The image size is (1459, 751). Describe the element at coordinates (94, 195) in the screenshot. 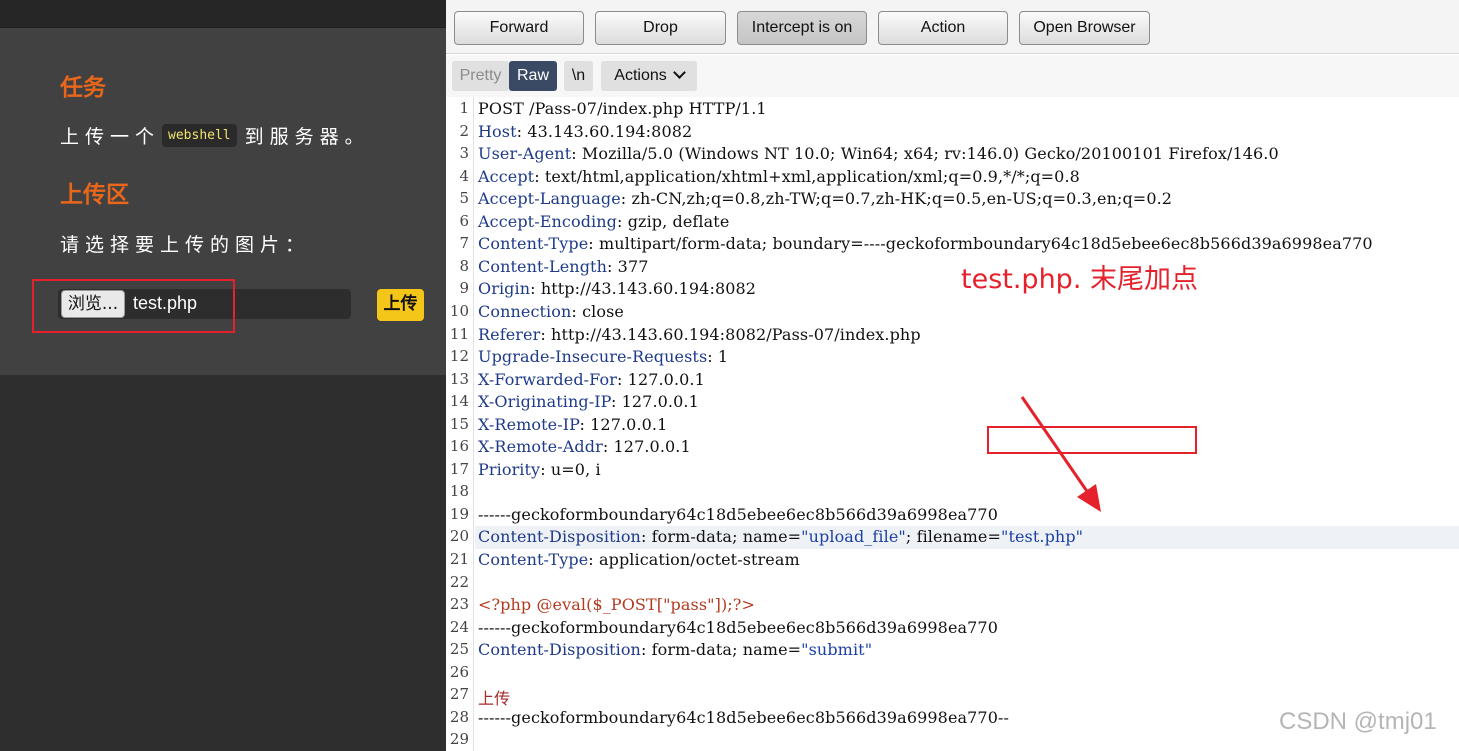

I see `upload-area-heading: 上传区` at that location.